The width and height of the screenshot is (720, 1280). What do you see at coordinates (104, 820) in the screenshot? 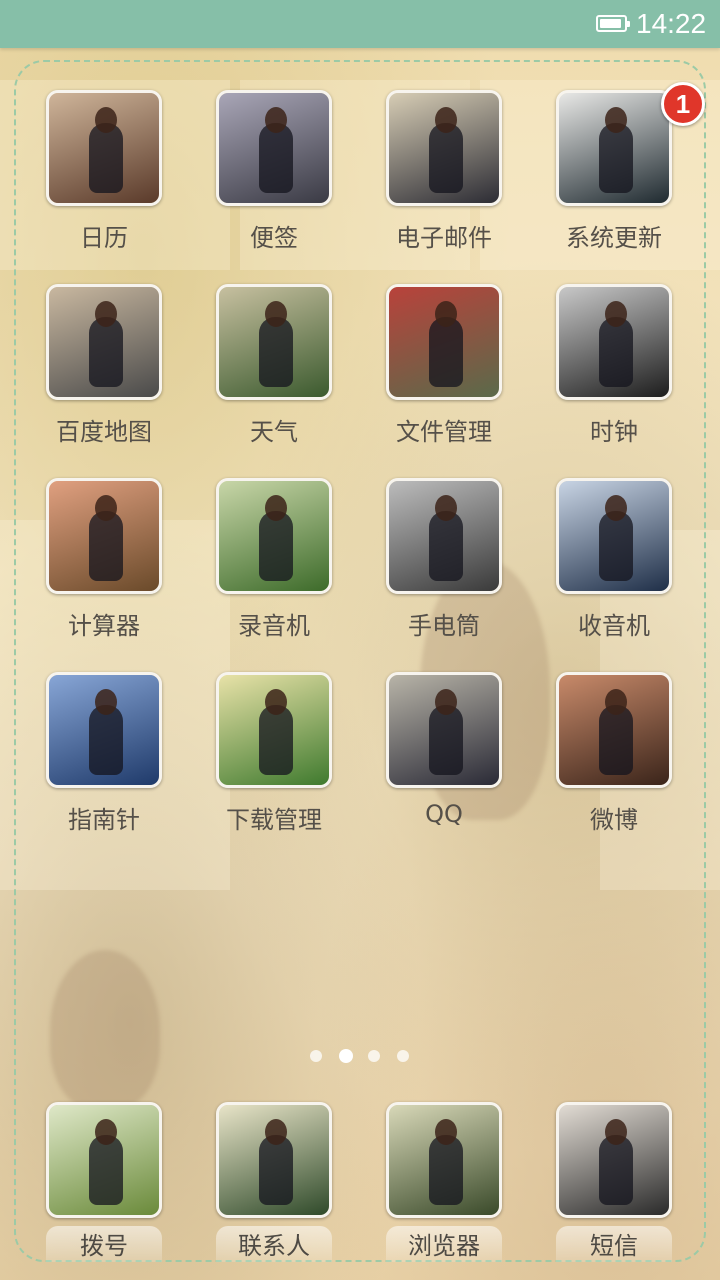
I see `app-label: 指南针` at bounding box center [104, 820].